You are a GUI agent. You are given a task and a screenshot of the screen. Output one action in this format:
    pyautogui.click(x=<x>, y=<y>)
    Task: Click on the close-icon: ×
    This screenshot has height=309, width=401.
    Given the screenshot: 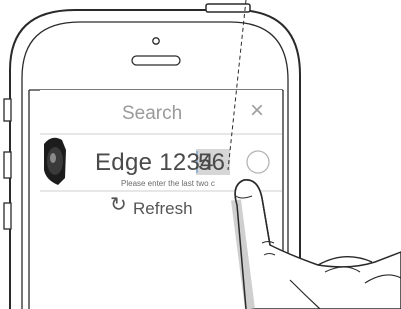 What is the action you would take?
    pyautogui.click(x=257, y=111)
    